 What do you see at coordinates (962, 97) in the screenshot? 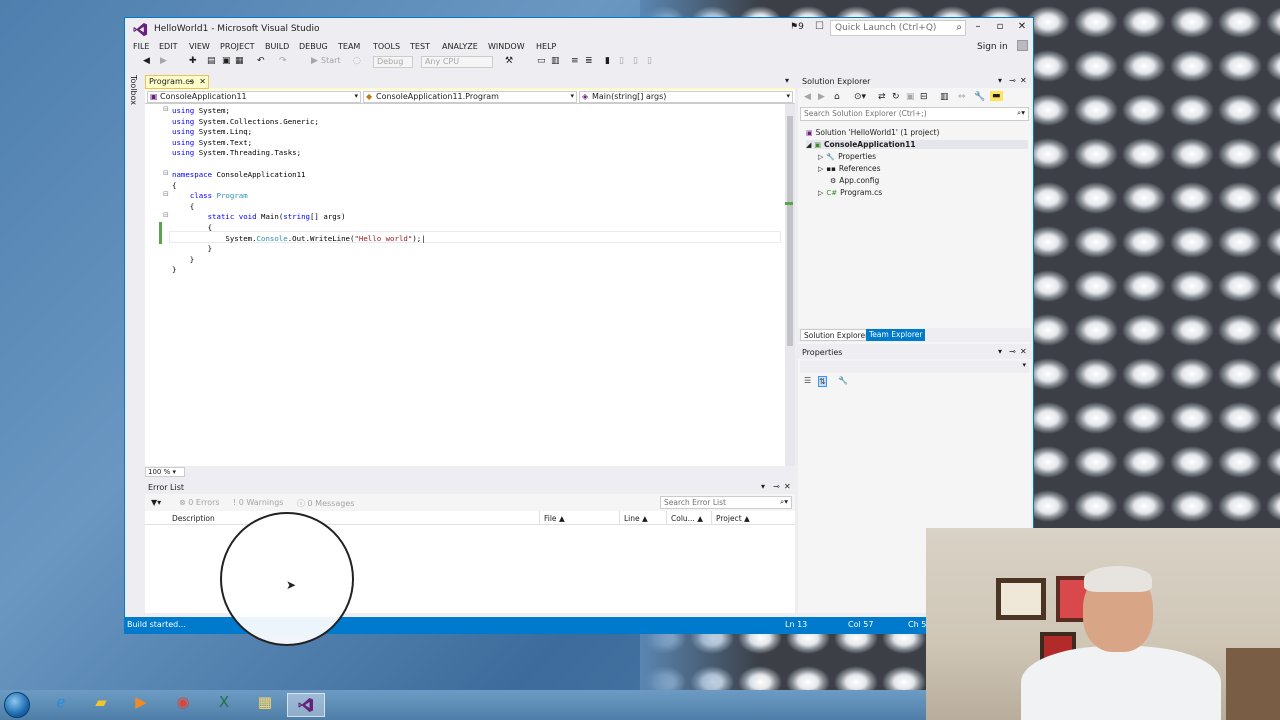
I see `view-code-icon: ⇔` at bounding box center [962, 97].